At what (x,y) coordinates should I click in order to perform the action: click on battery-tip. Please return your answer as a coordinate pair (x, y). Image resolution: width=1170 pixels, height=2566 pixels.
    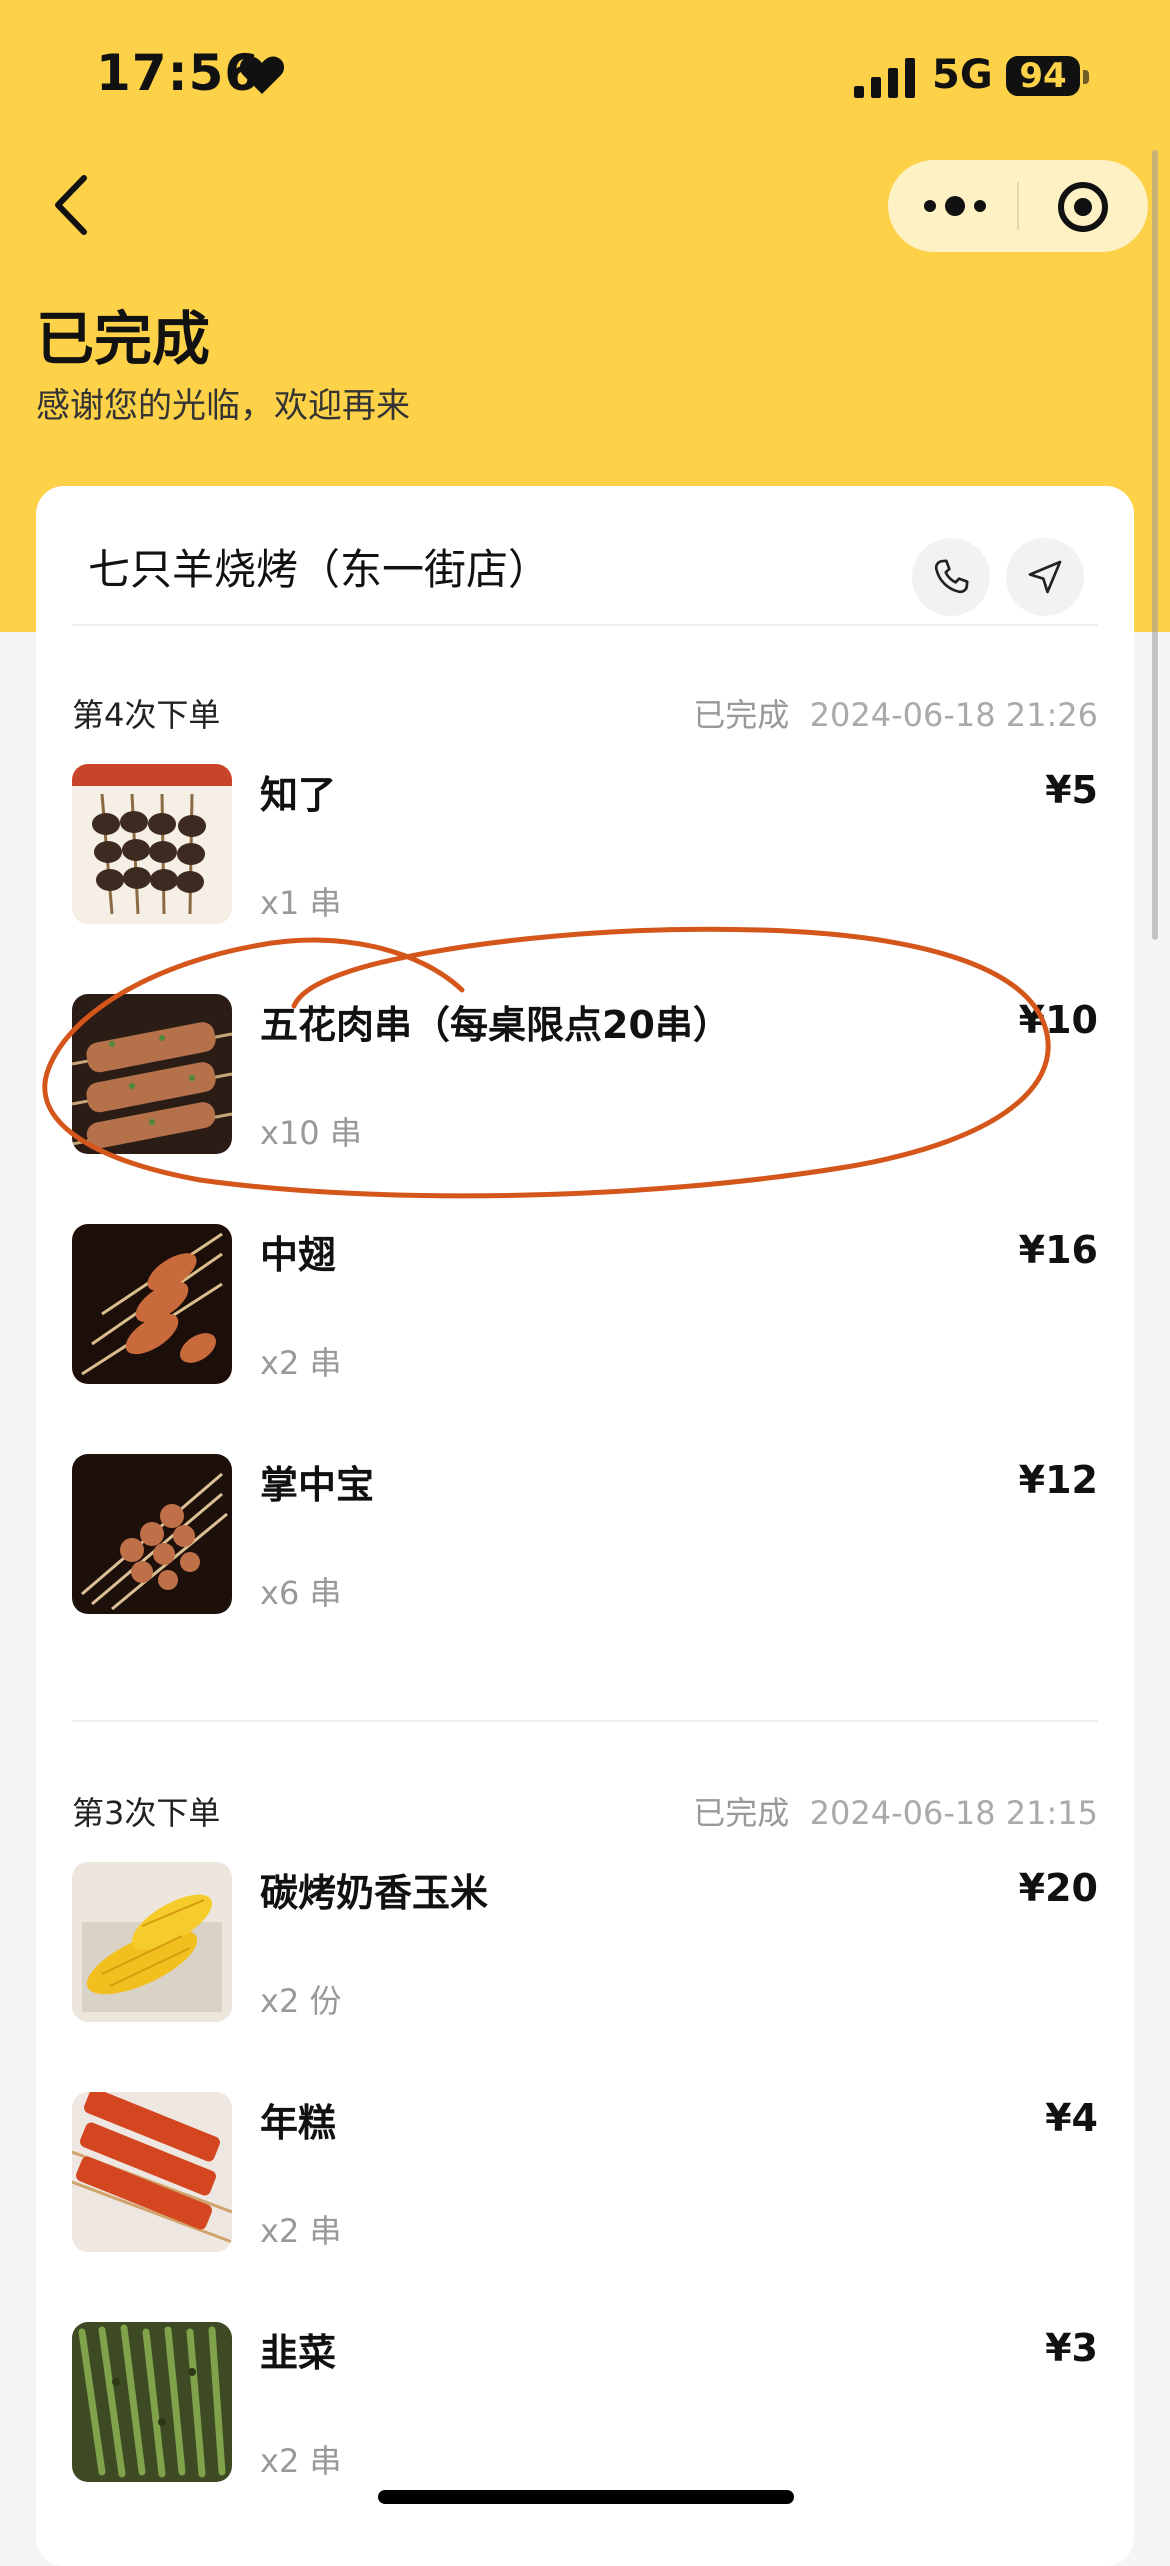
    Looking at the image, I should click on (1086, 77).